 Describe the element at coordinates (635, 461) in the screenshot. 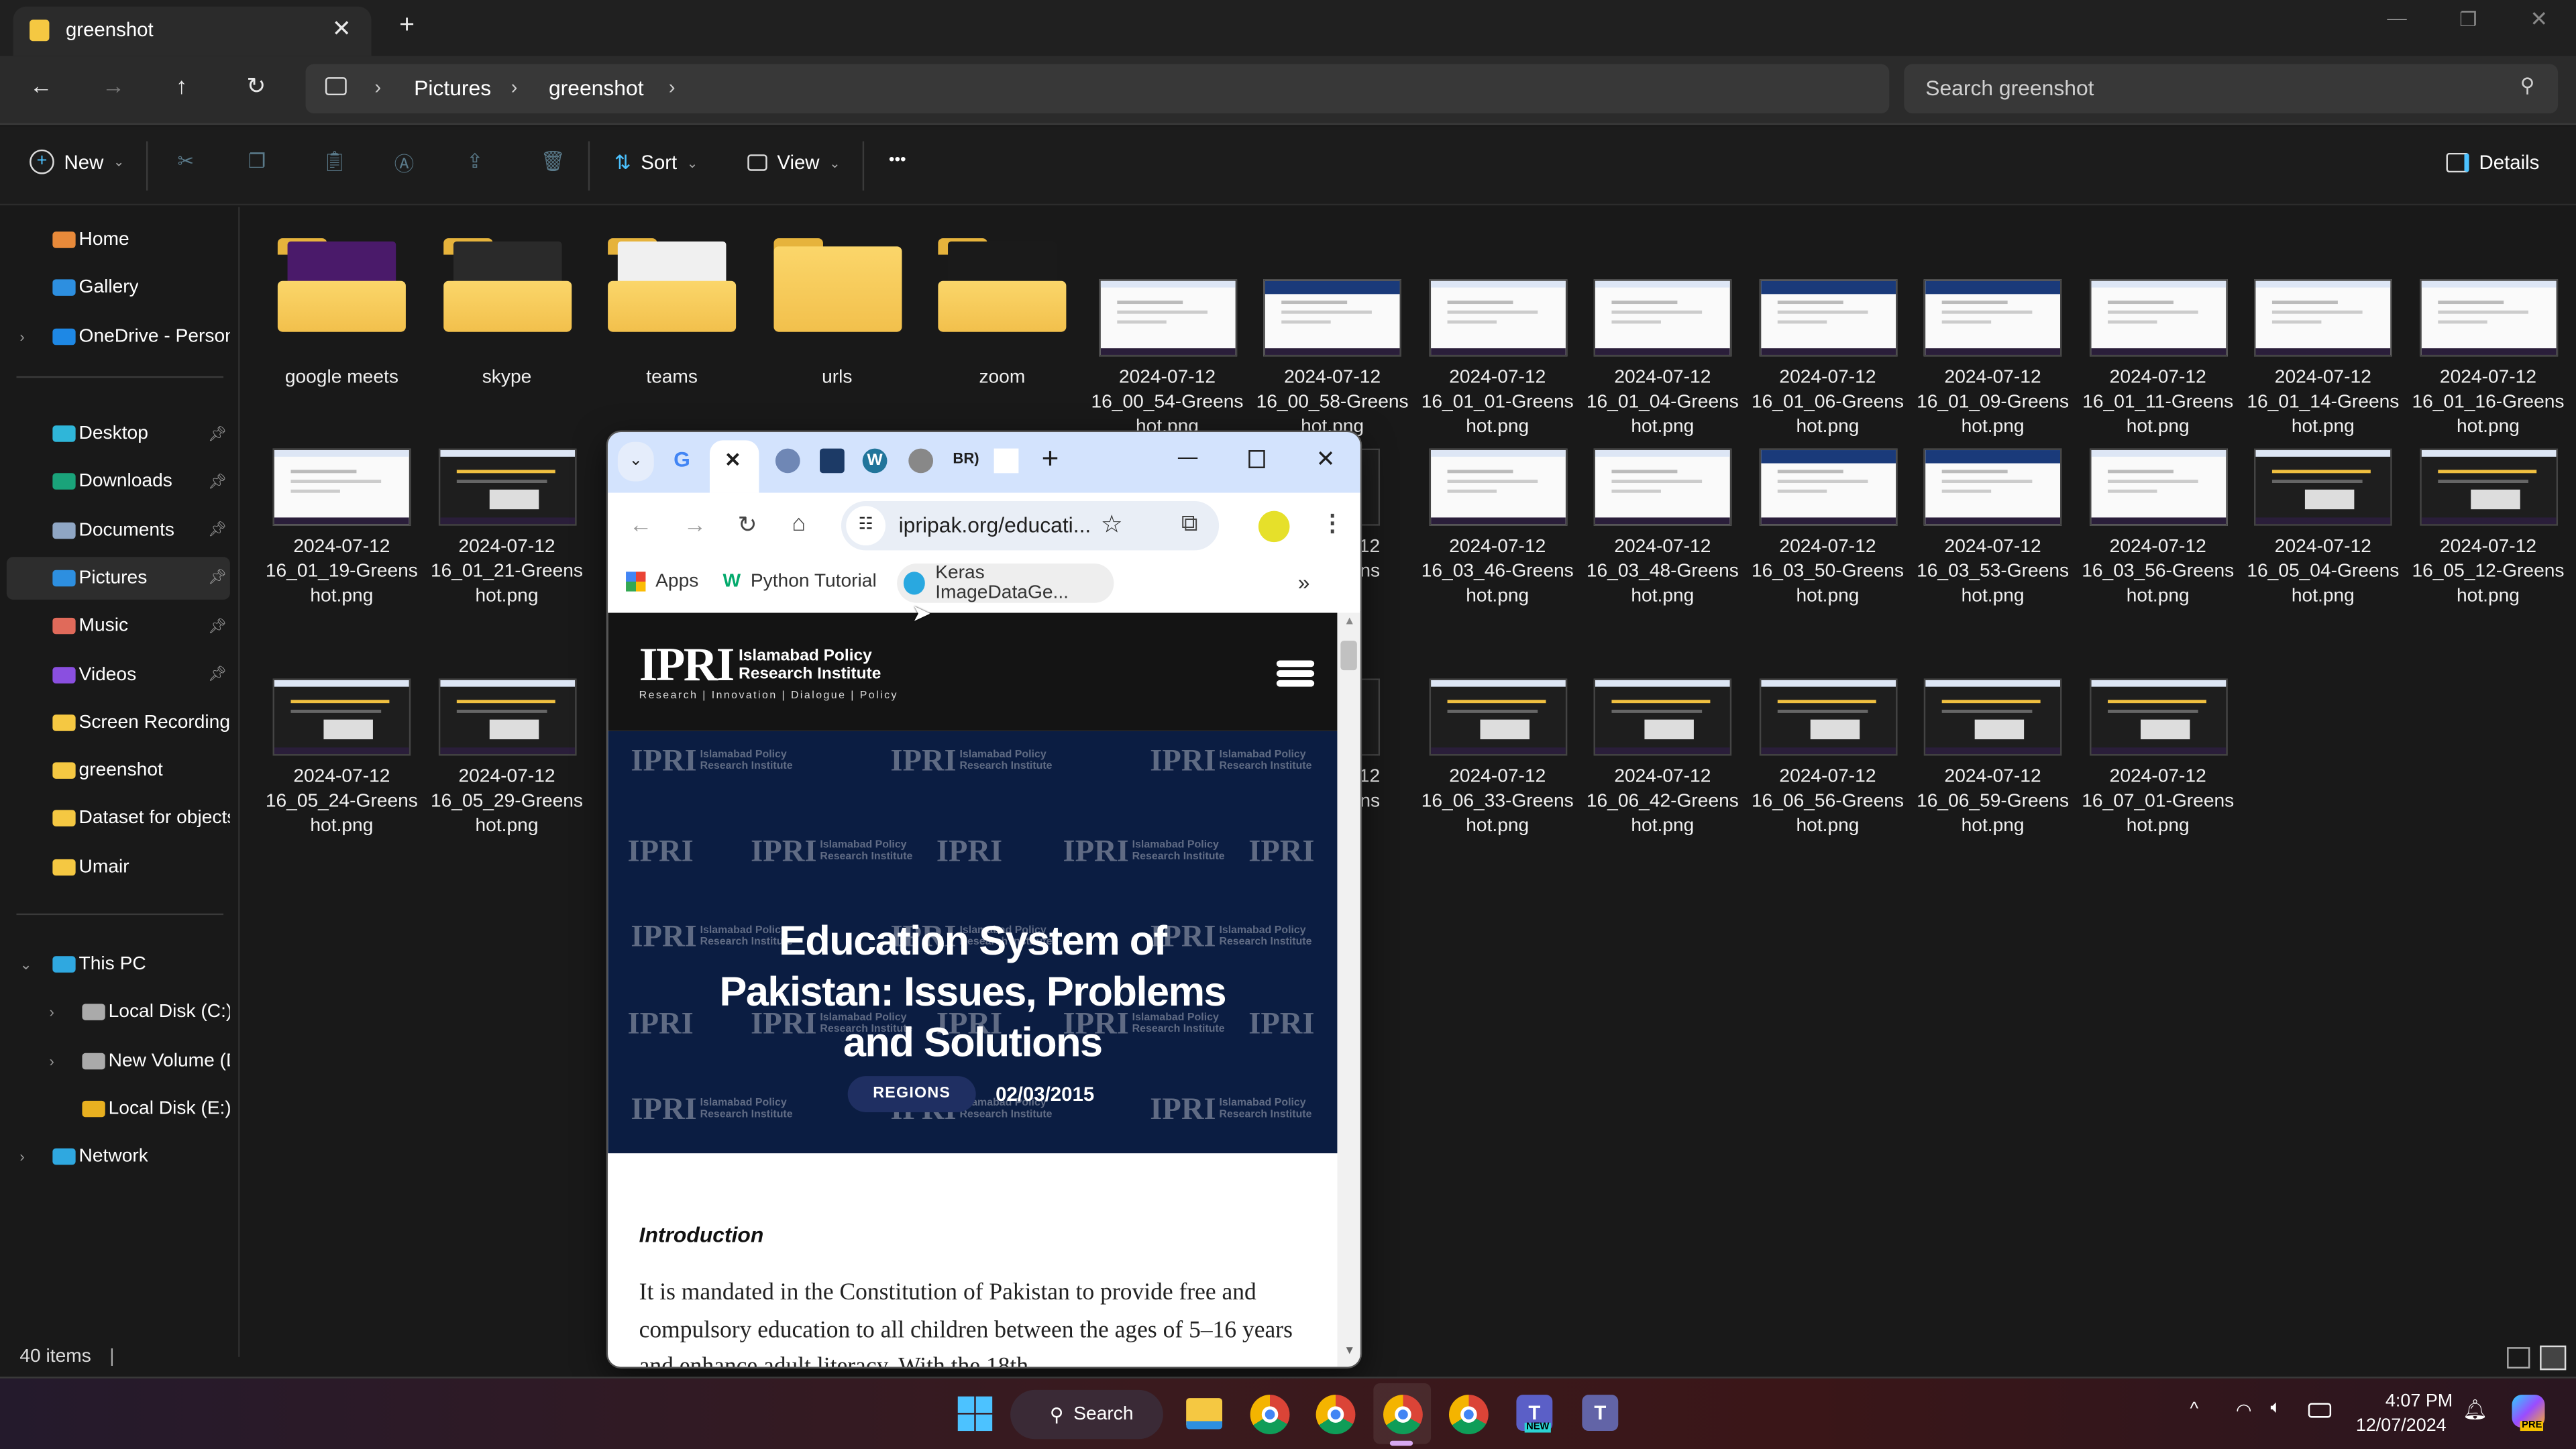

I see `tab-search-button: ⌄` at that location.